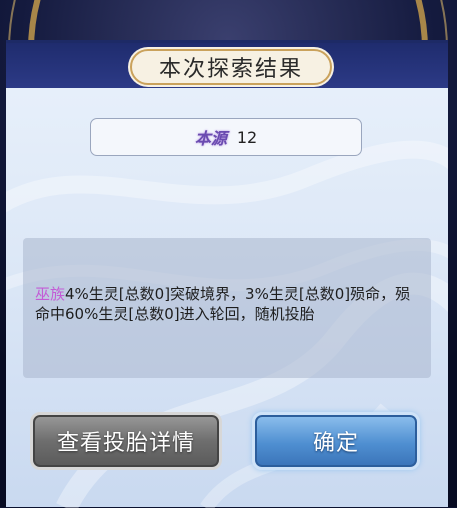 This screenshot has width=457, height=508. I want to click on confirm-button: 确定, so click(336, 441).